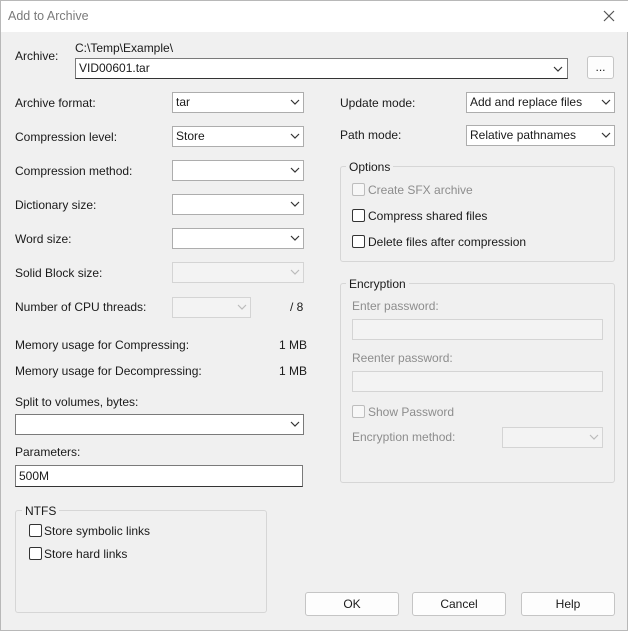 The height and width of the screenshot is (633, 630). I want to click on mem-compress-label: Memory usage for Compressing:, so click(102, 345).